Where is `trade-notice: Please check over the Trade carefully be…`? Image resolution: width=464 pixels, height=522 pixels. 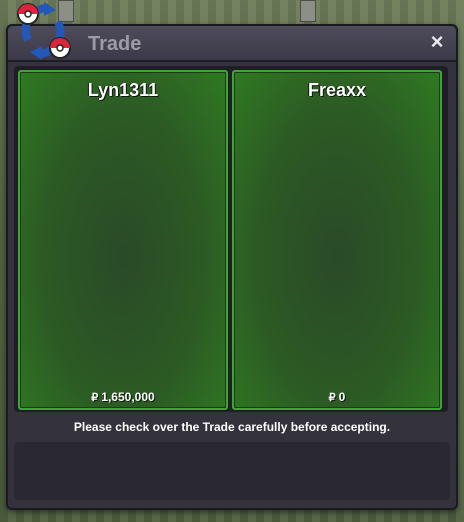
trade-notice: Please check over the Trade carefully be… is located at coordinates (232, 427).